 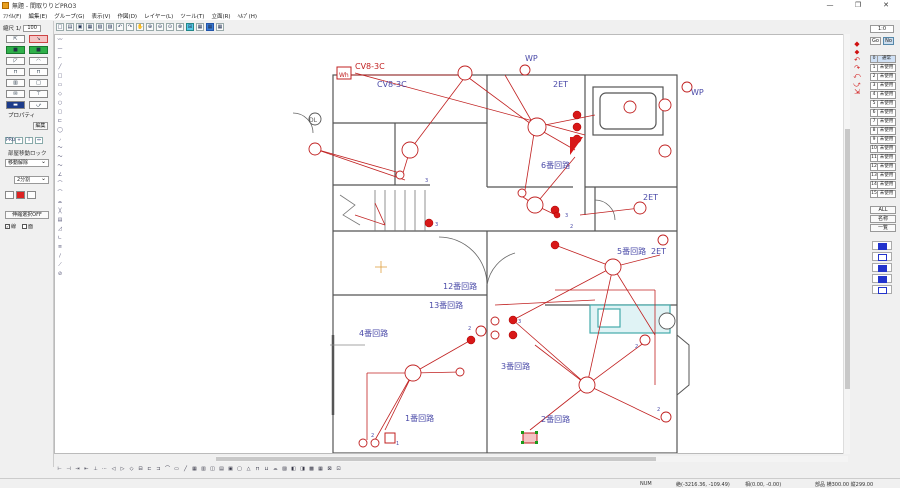 What do you see at coordinates (60, 256) in the screenshot?
I see `shape-tool: ∕` at bounding box center [60, 256].